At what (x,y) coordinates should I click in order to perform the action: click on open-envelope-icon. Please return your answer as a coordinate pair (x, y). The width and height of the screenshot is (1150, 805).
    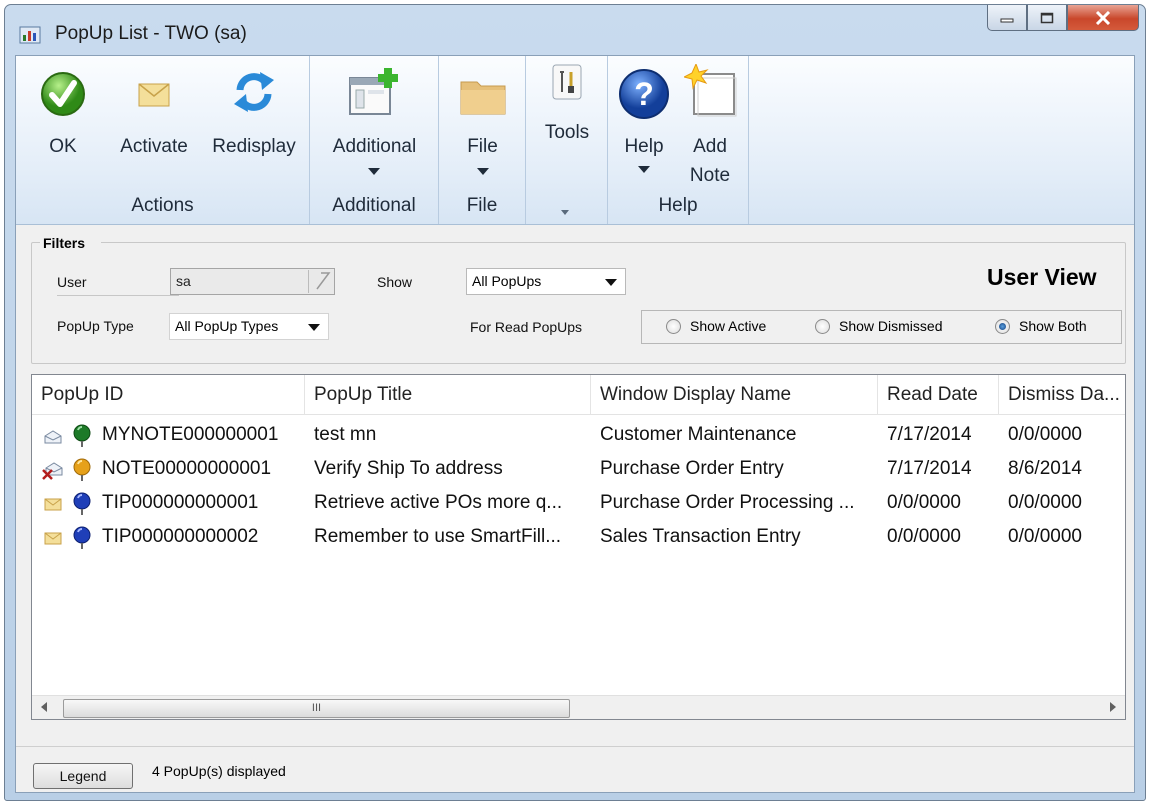
    Looking at the image, I should click on (53, 437).